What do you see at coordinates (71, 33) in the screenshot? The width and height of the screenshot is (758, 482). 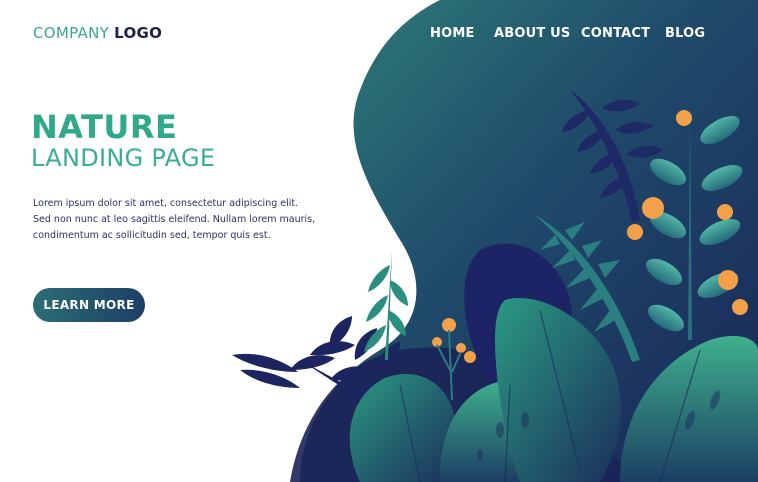 I see `logo-company-text: COMPANY` at bounding box center [71, 33].